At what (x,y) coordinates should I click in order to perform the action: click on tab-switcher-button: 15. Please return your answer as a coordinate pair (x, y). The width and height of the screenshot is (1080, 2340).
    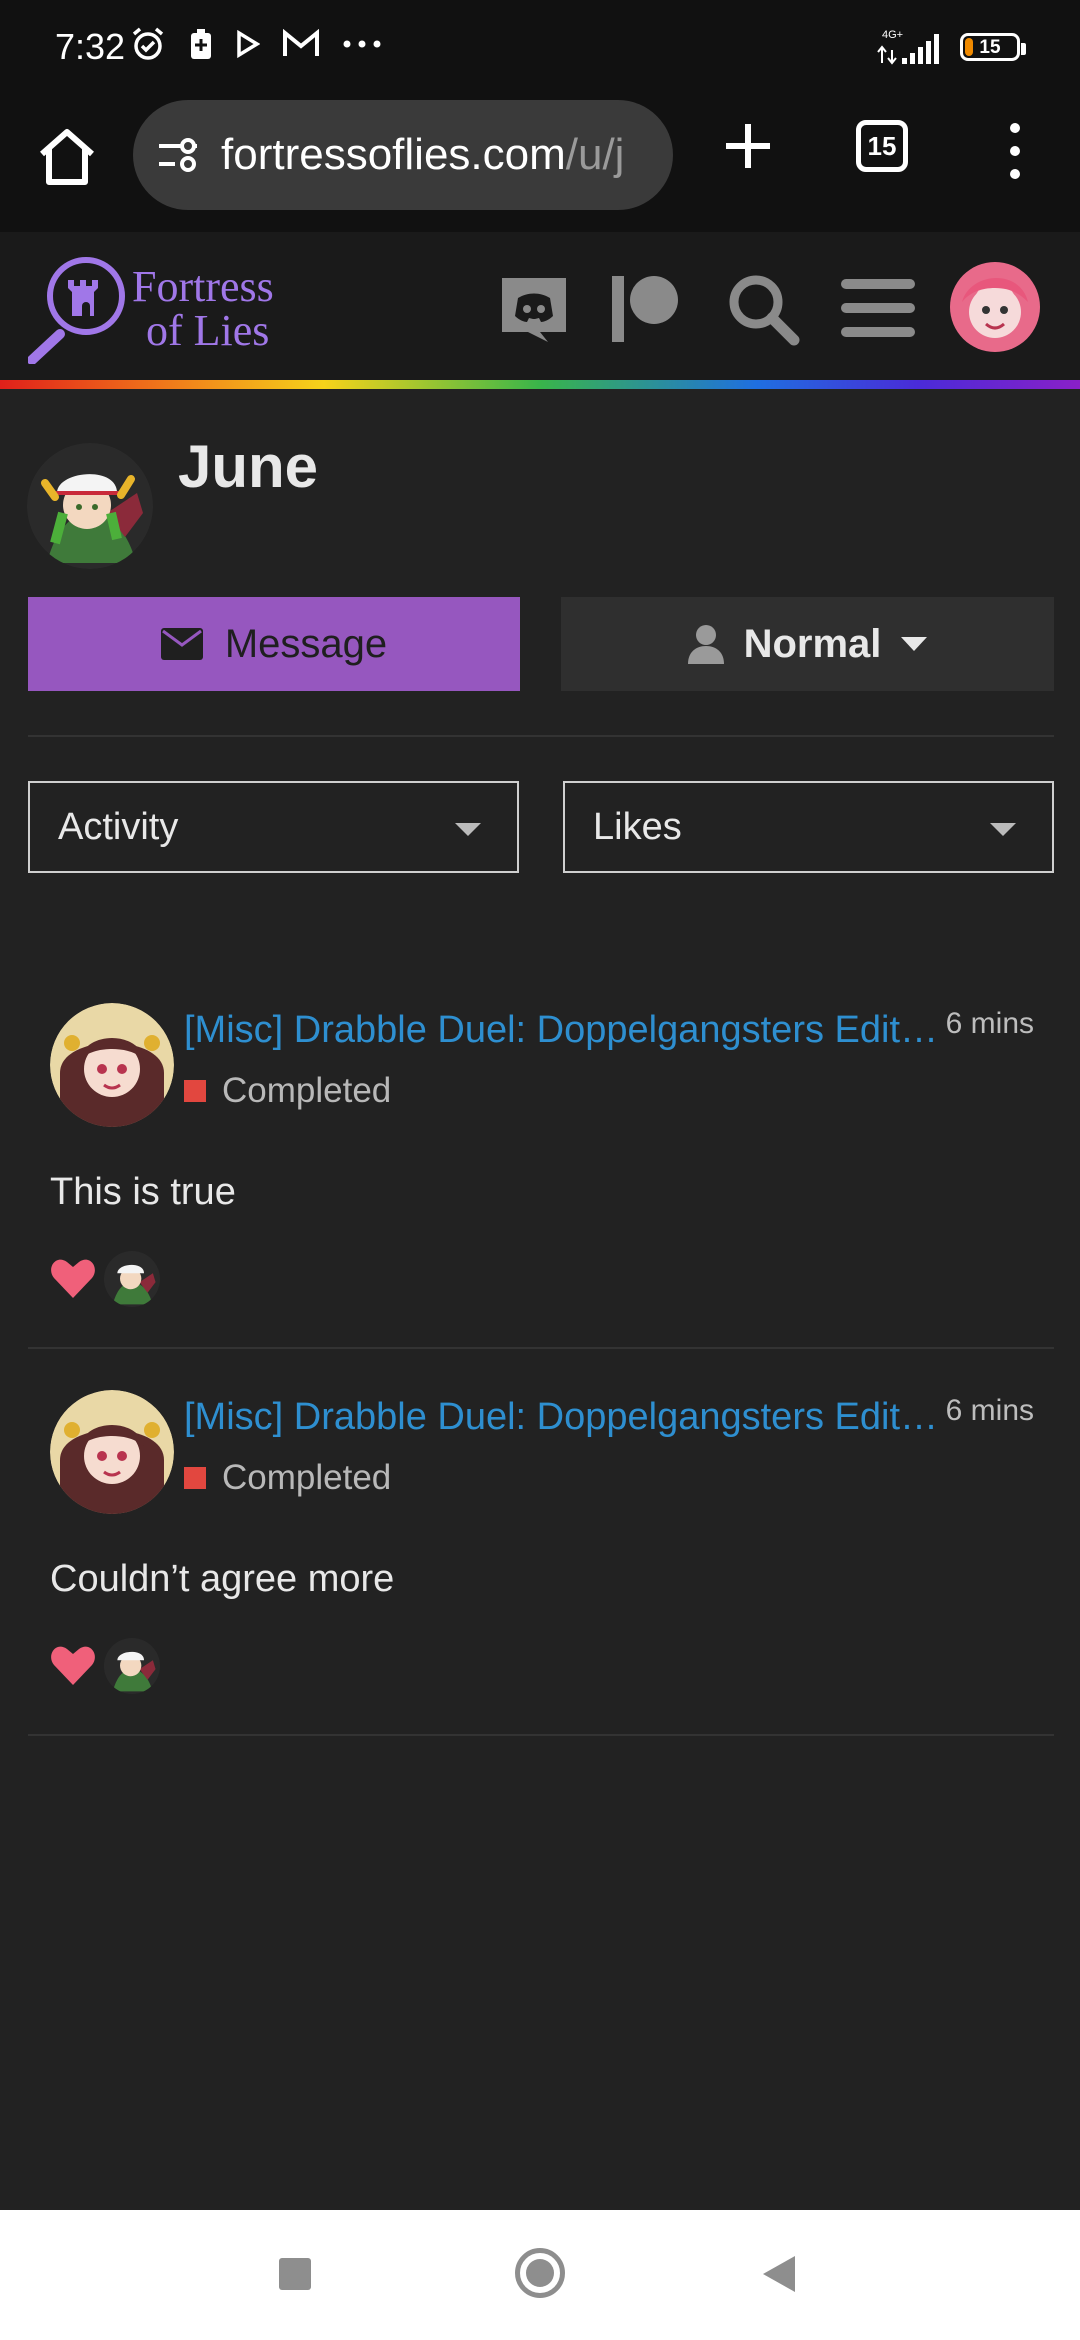
    Looking at the image, I should click on (882, 146).